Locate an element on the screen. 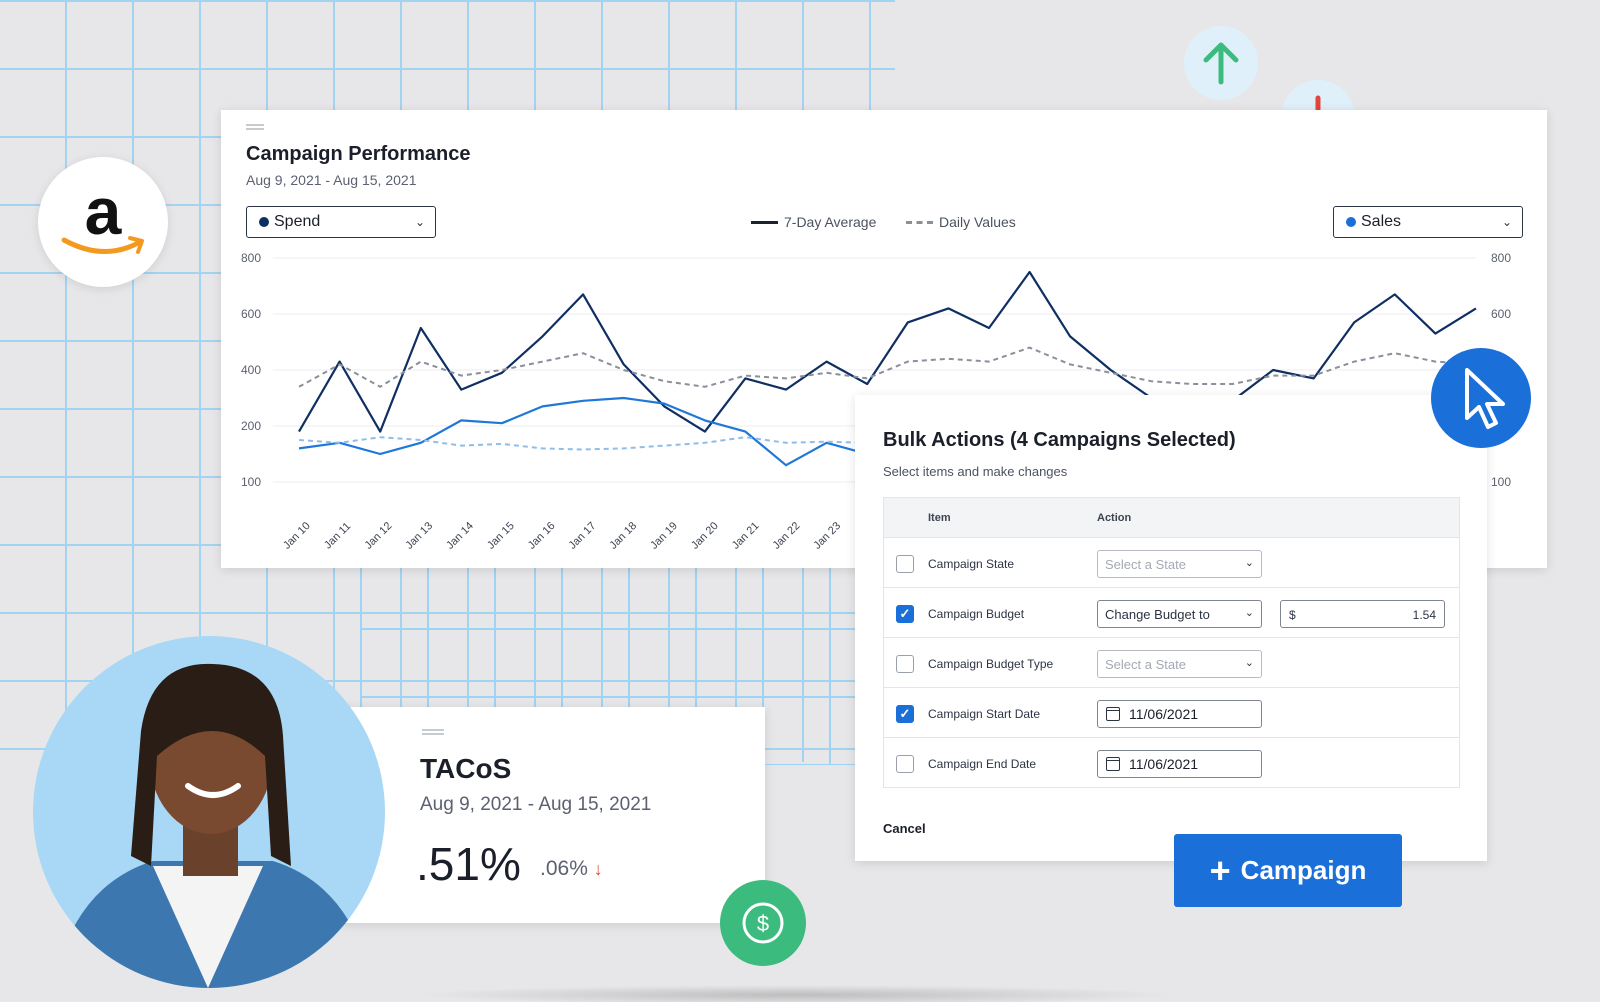  y-tick-label-left: 800 is located at coordinates (251, 258).